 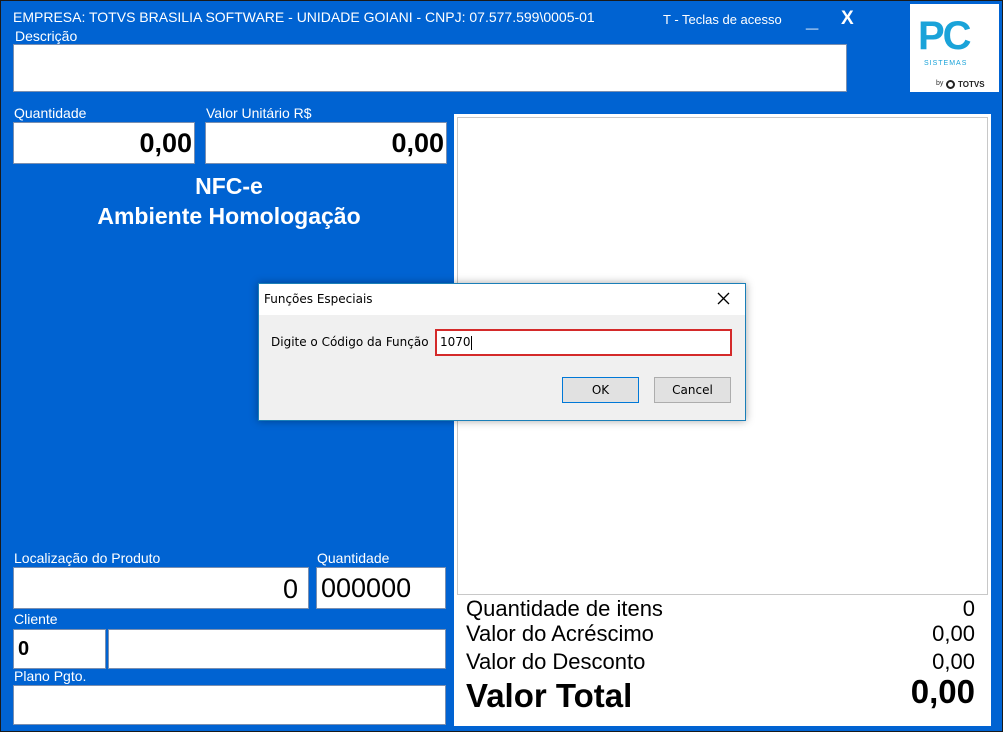 I want to click on localizacao-label: Localização do Produto, so click(x=87, y=558).